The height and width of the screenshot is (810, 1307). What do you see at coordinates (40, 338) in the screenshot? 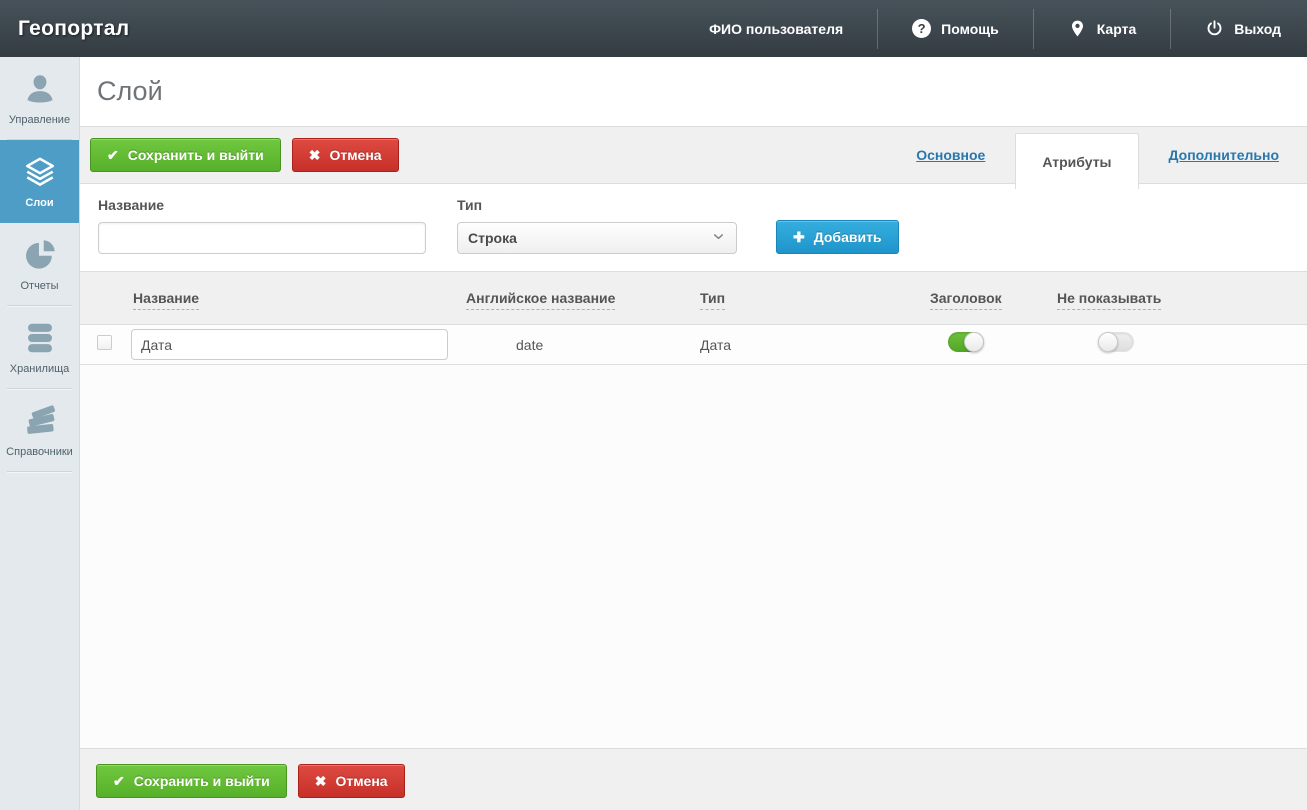
I see `database-icon` at bounding box center [40, 338].